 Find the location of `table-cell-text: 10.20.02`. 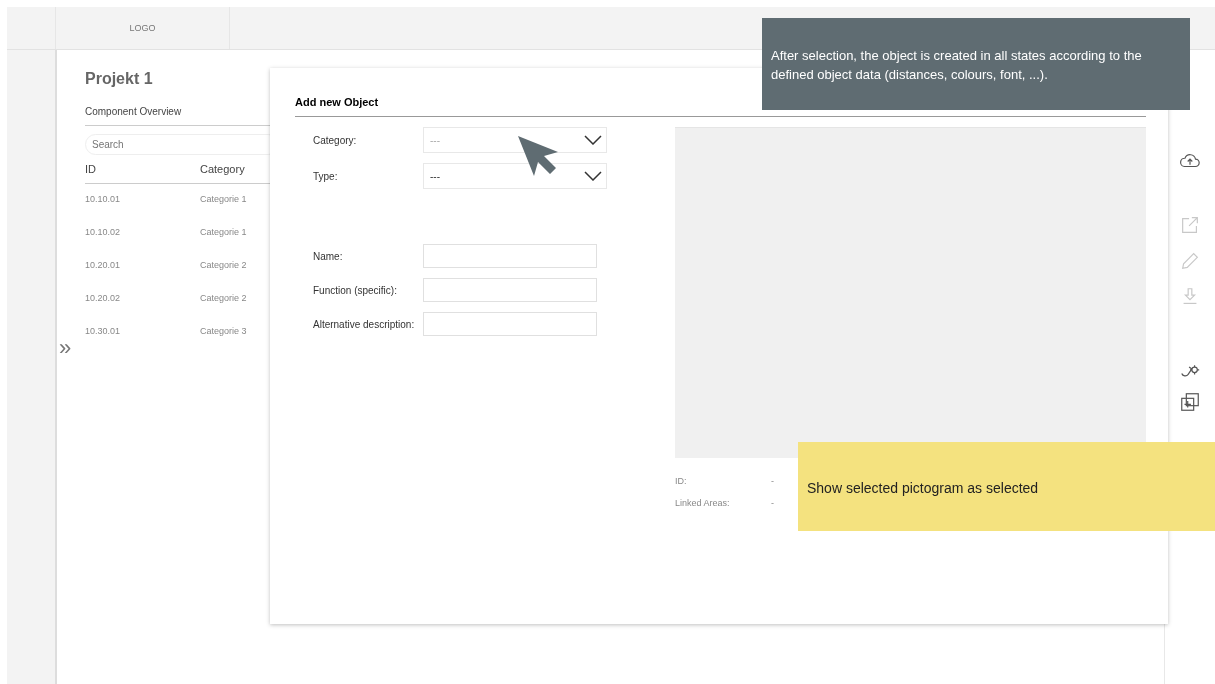

table-cell-text: 10.20.02 is located at coordinates (103, 299).